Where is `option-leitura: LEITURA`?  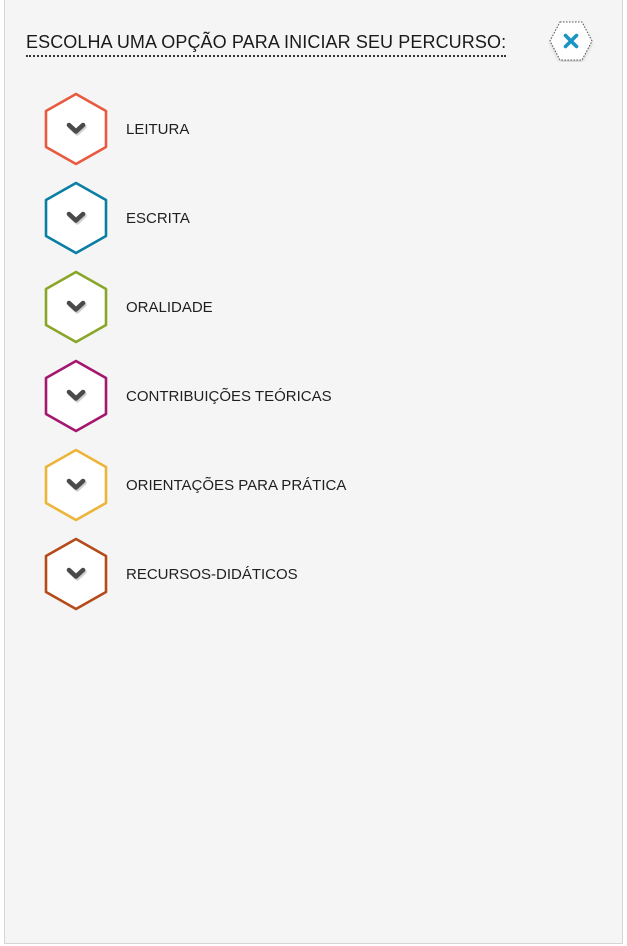 option-leitura: LEITURA is located at coordinates (242, 129).